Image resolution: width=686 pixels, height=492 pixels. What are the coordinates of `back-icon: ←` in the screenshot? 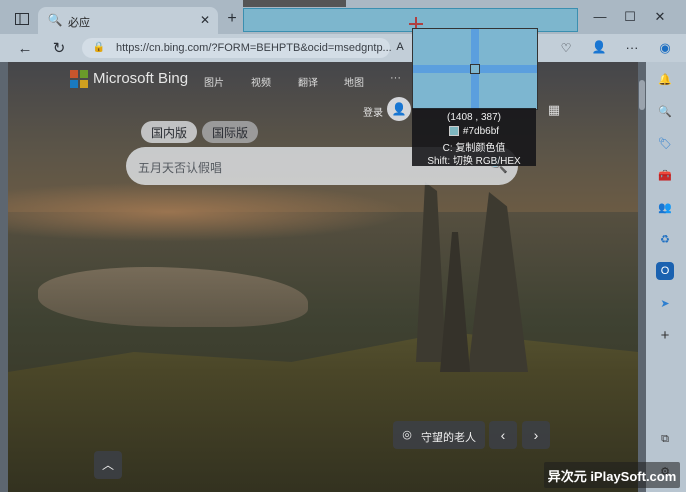 It's located at (25, 48).